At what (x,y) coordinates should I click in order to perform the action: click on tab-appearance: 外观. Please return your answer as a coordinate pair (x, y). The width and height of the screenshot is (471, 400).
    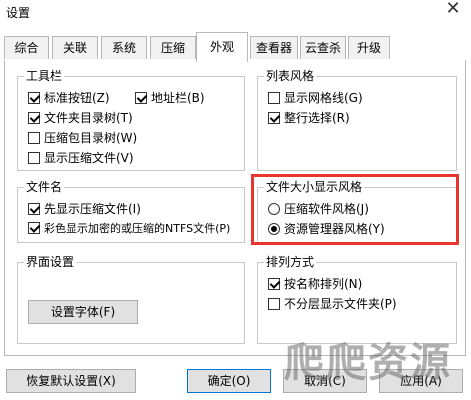
    Looking at the image, I should click on (222, 47).